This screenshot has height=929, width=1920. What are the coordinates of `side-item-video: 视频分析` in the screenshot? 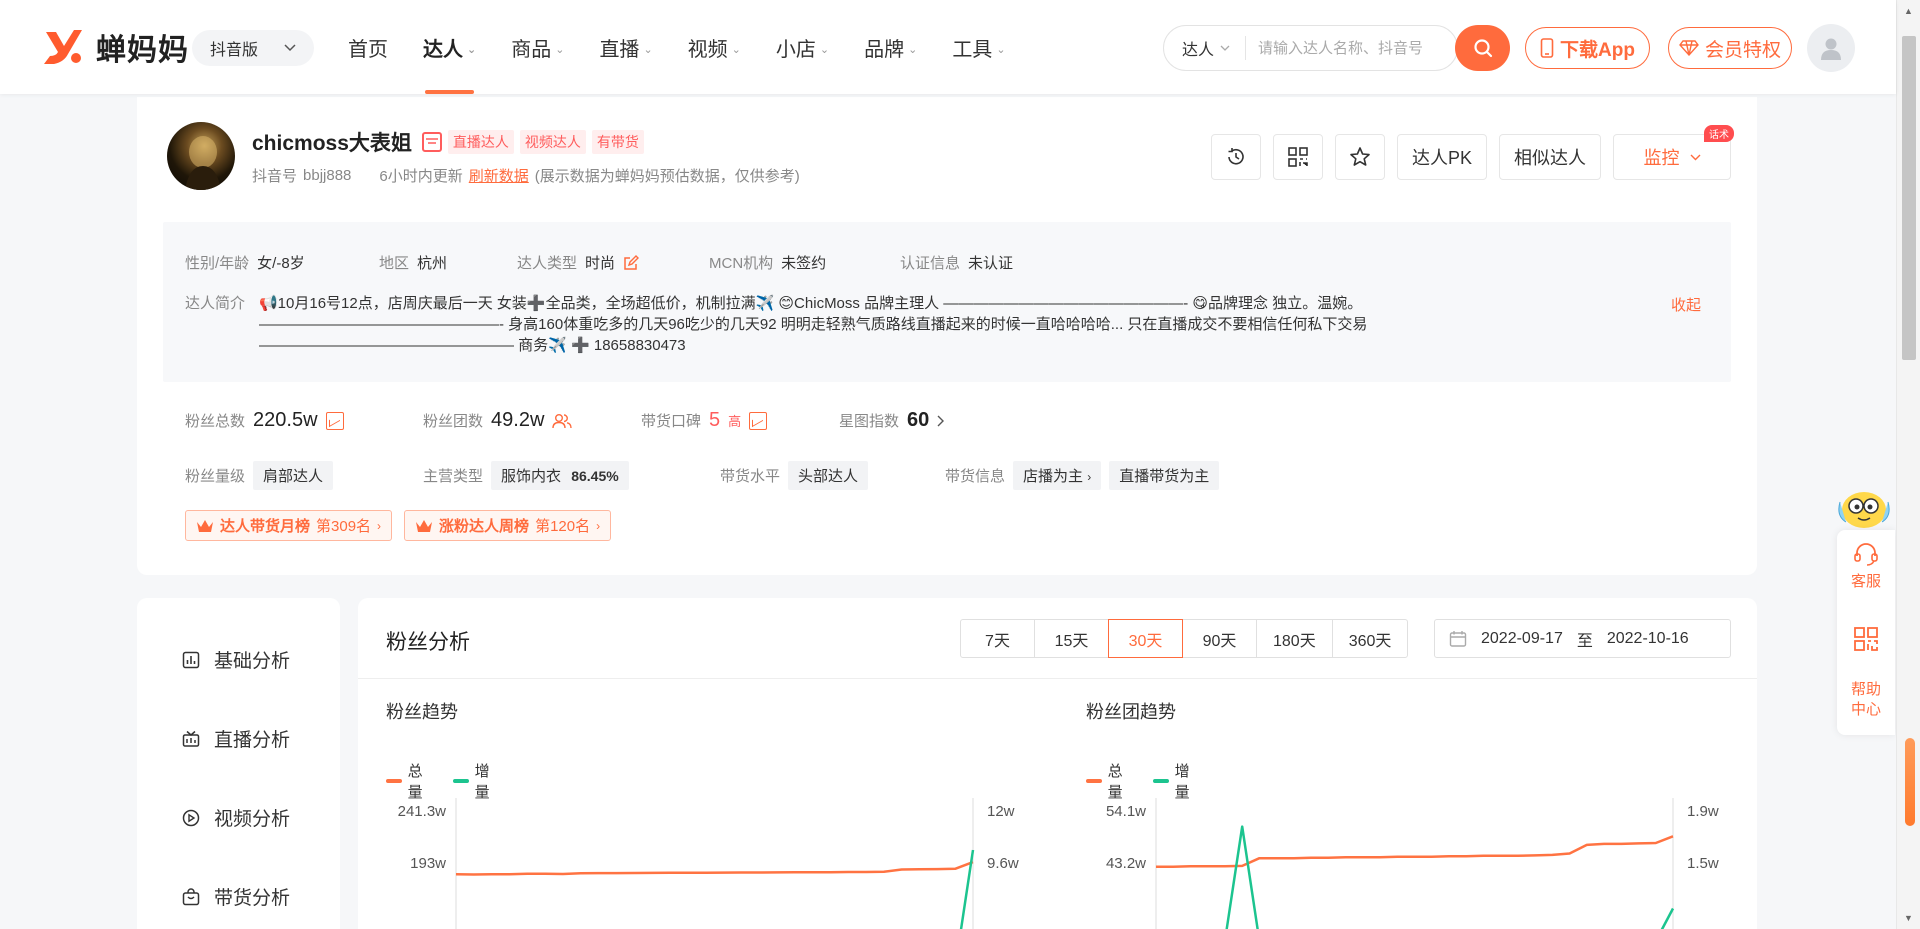 It's located at (236, 817).